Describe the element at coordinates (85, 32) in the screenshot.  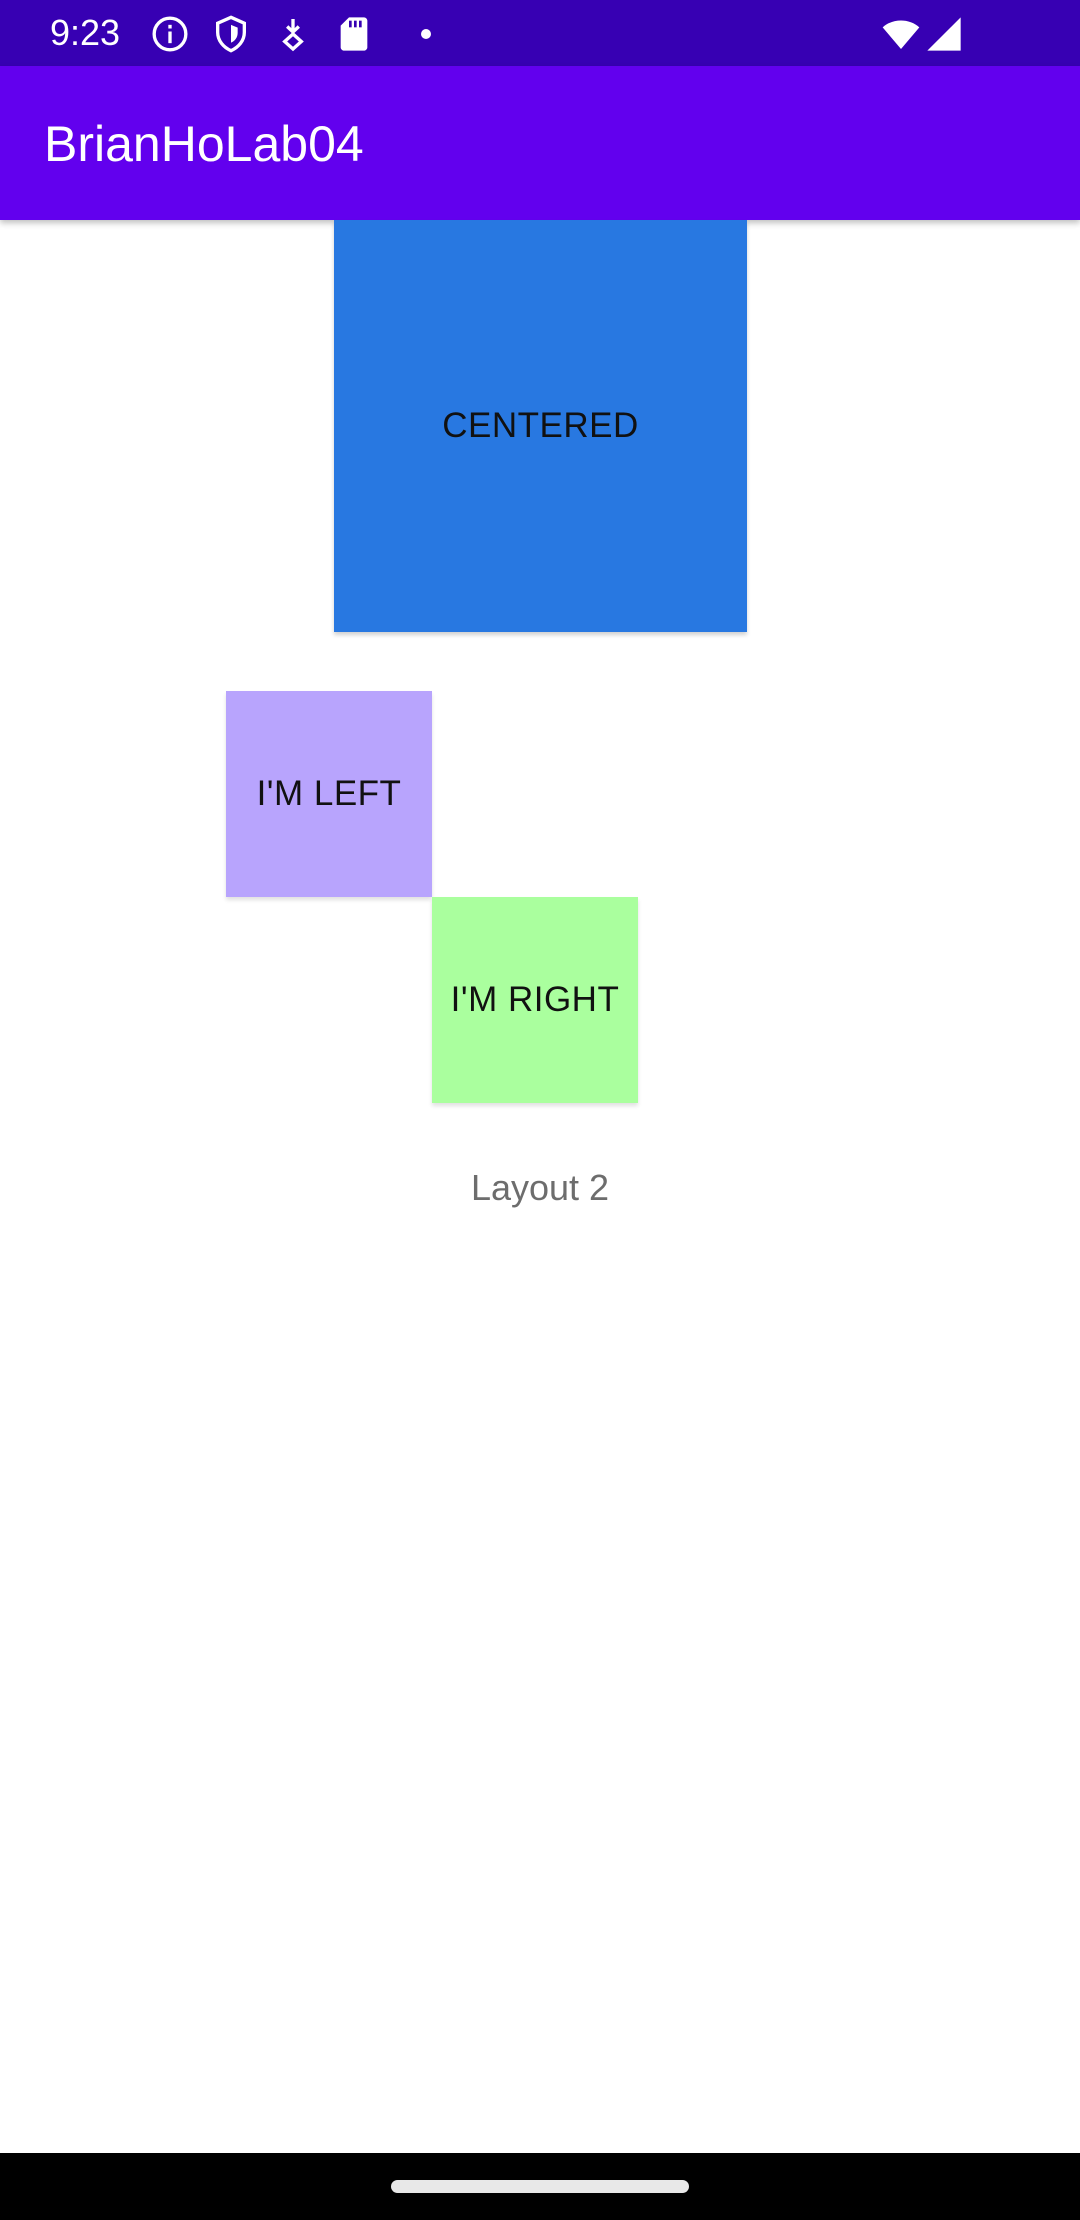
I see `status-time: 9:23` at that location.